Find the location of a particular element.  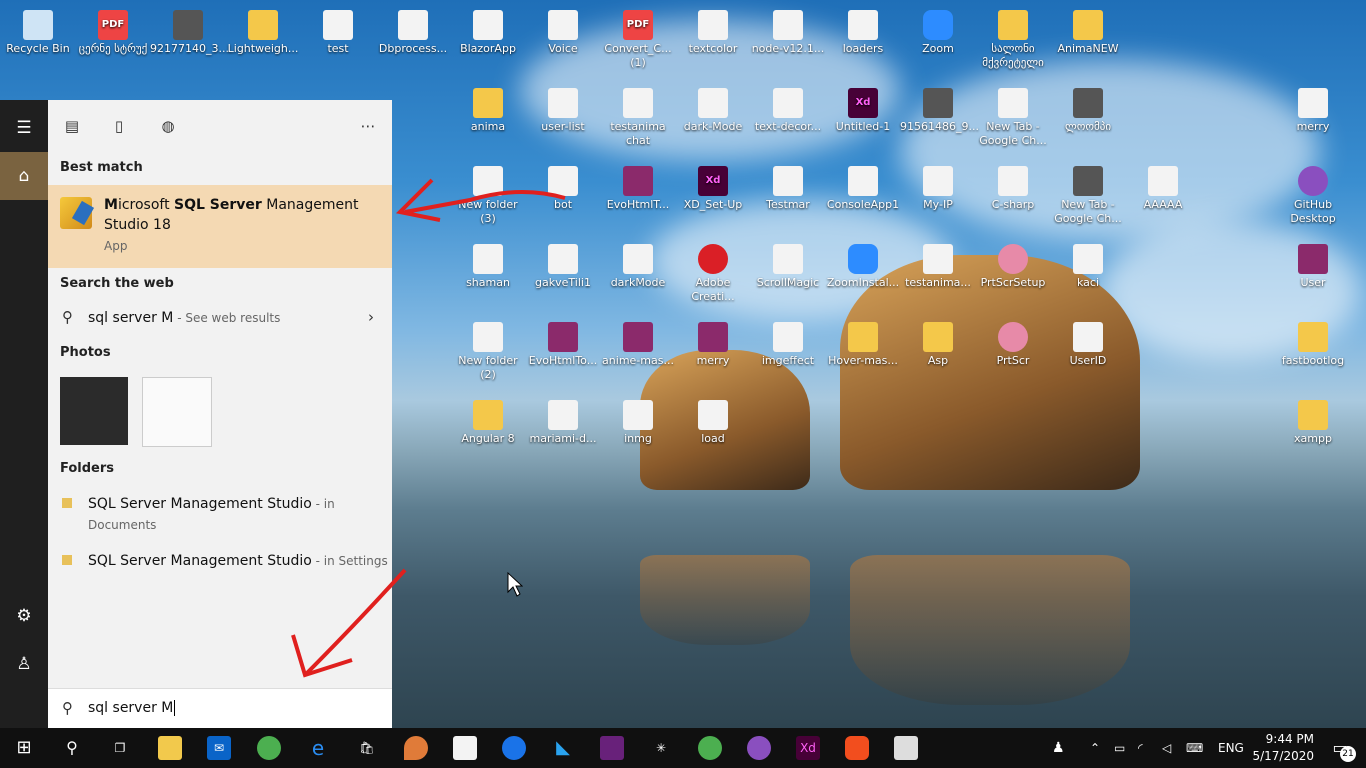

wifi-icon: ◜ is located at coordinates (1140, 748).